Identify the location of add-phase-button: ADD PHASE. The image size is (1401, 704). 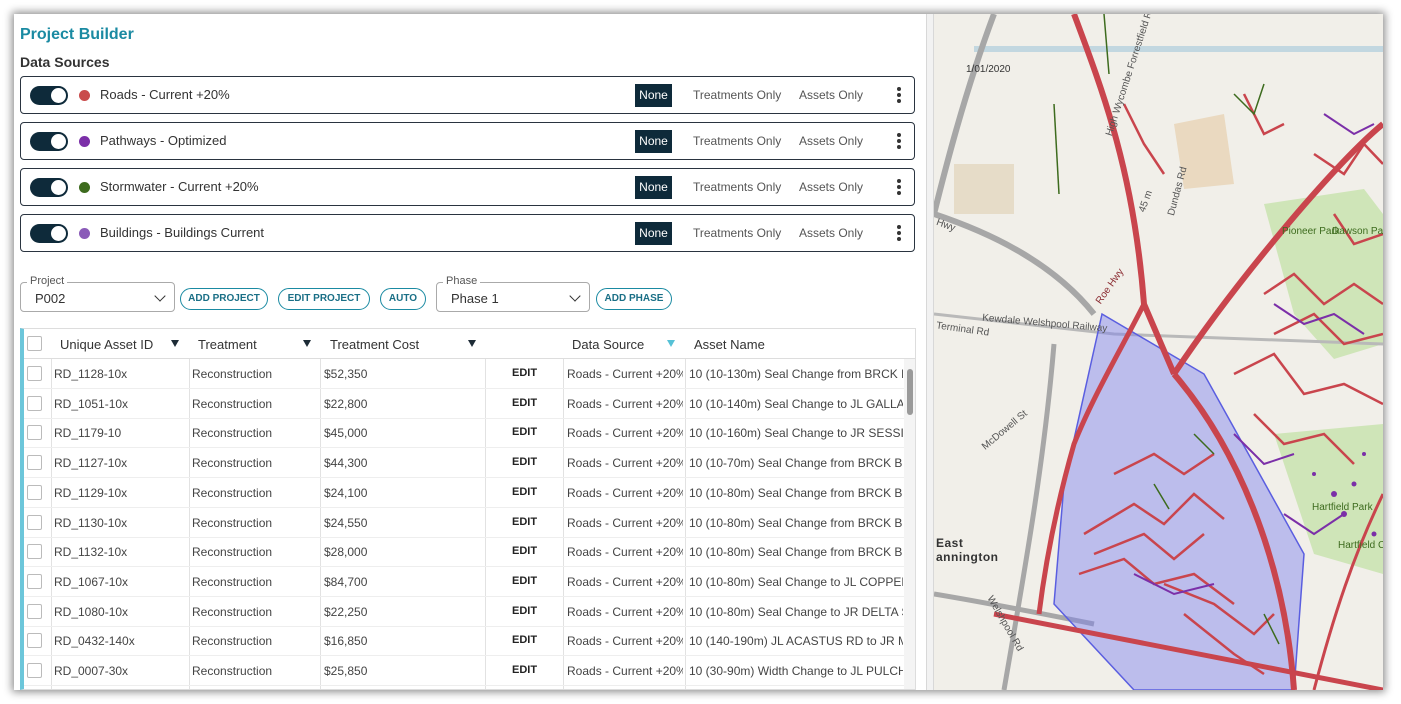
(634, 299).